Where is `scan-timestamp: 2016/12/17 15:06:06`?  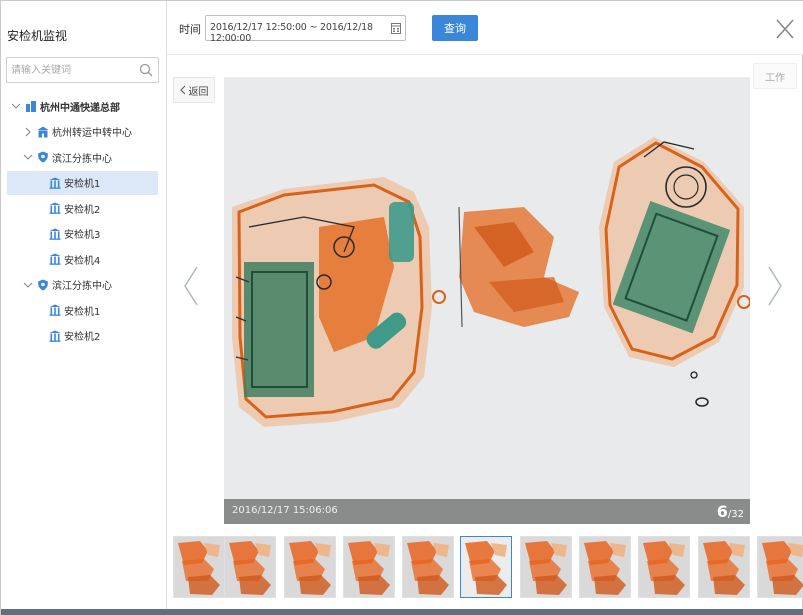
scan-timestamp: 2016/12/17 15:06:06 is located at coordinates (285, 510).